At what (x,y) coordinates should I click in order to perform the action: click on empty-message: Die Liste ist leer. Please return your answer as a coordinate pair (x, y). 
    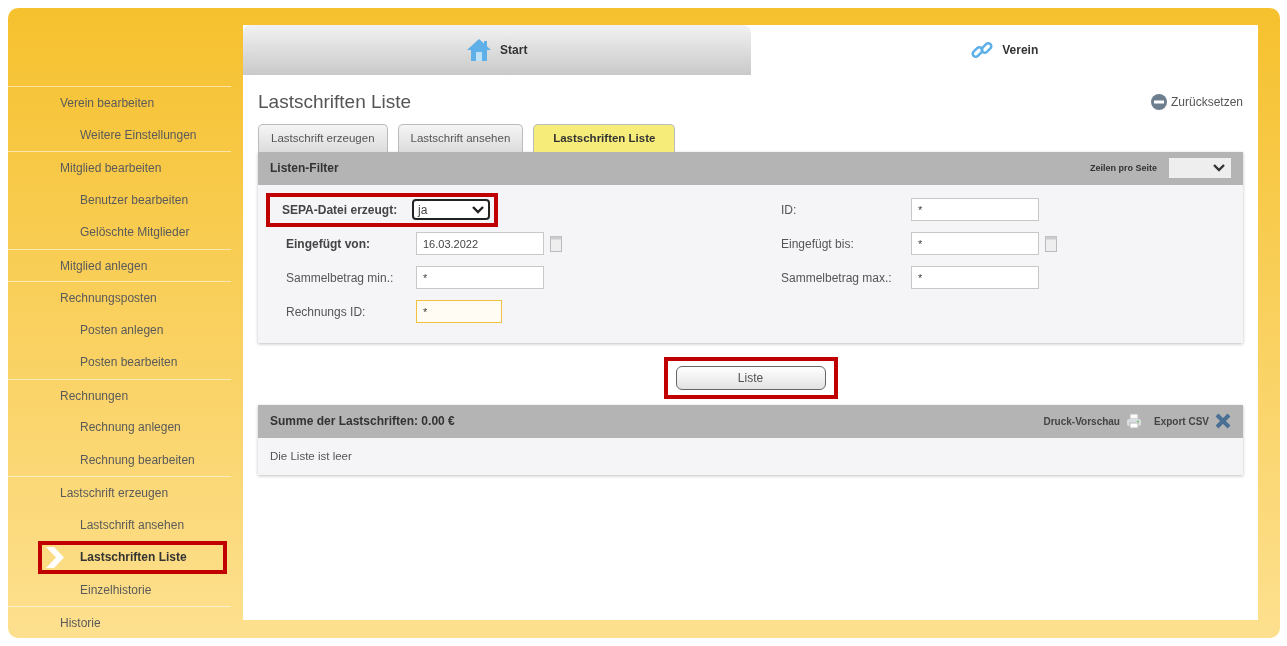
    Looking at the image, I should click on (311, 456).